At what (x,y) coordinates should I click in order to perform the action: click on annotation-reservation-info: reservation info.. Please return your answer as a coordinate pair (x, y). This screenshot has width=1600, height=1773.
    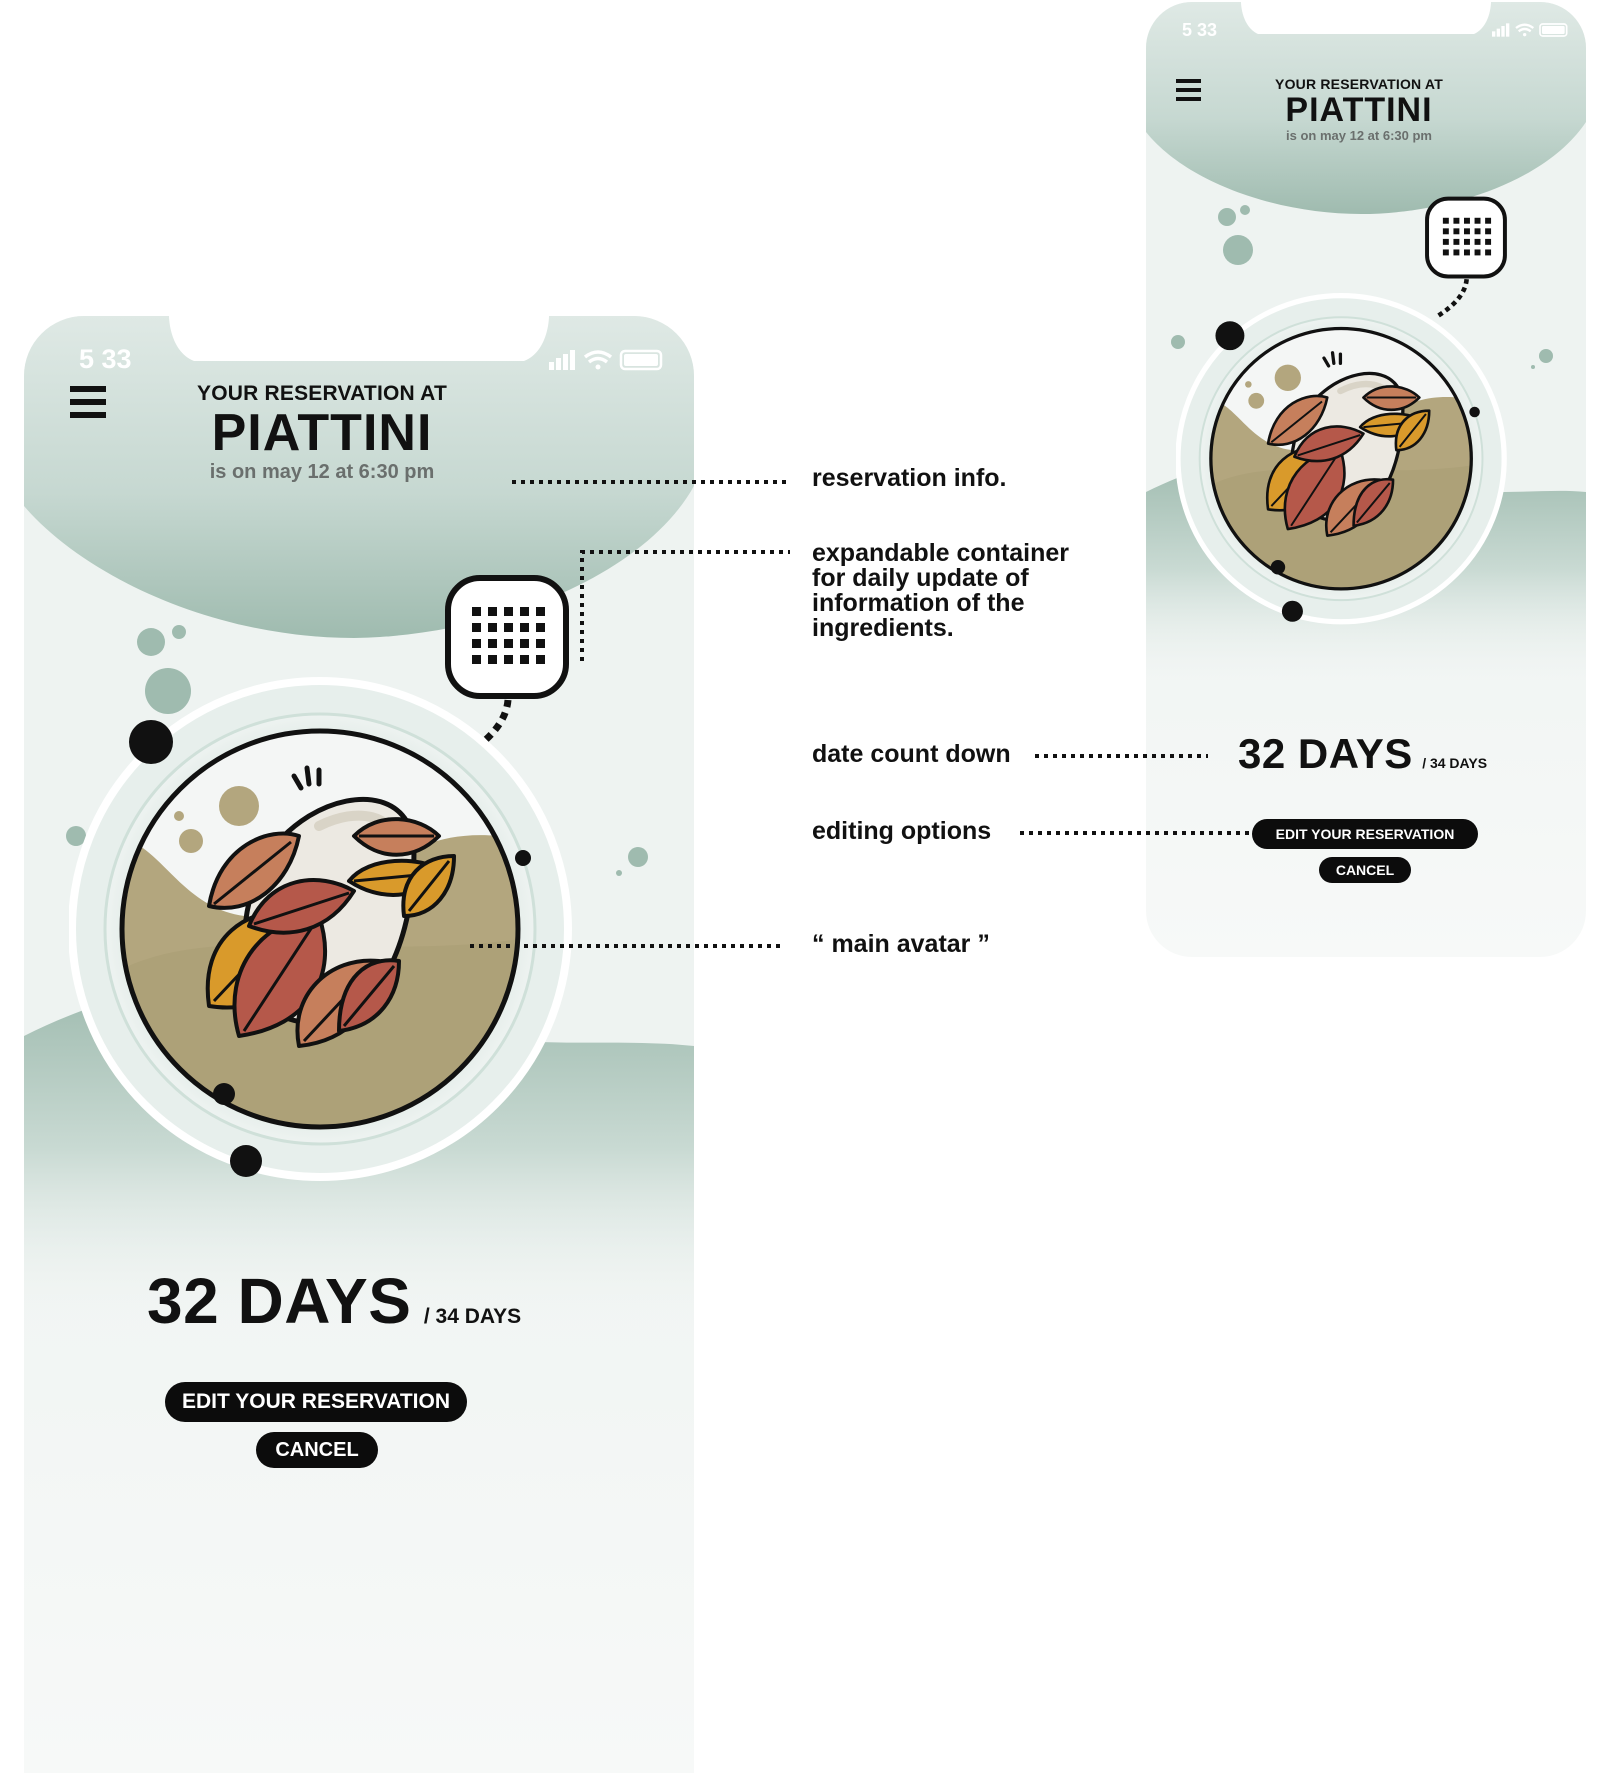
    Looking at the image, I should click on (909, 478).